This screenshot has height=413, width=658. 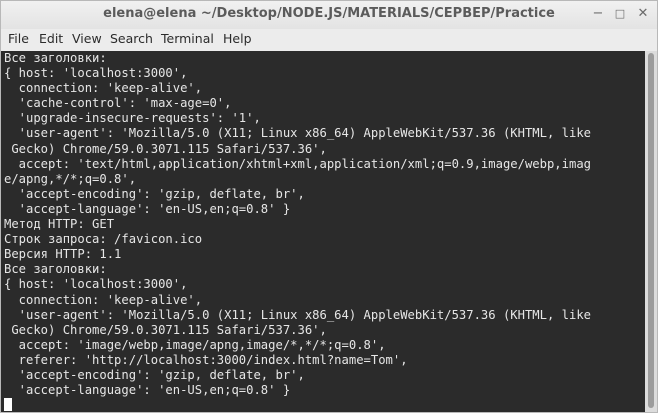 I want to click on terminal-line: Метод HTTP: GET, so click(x=59, y=224).